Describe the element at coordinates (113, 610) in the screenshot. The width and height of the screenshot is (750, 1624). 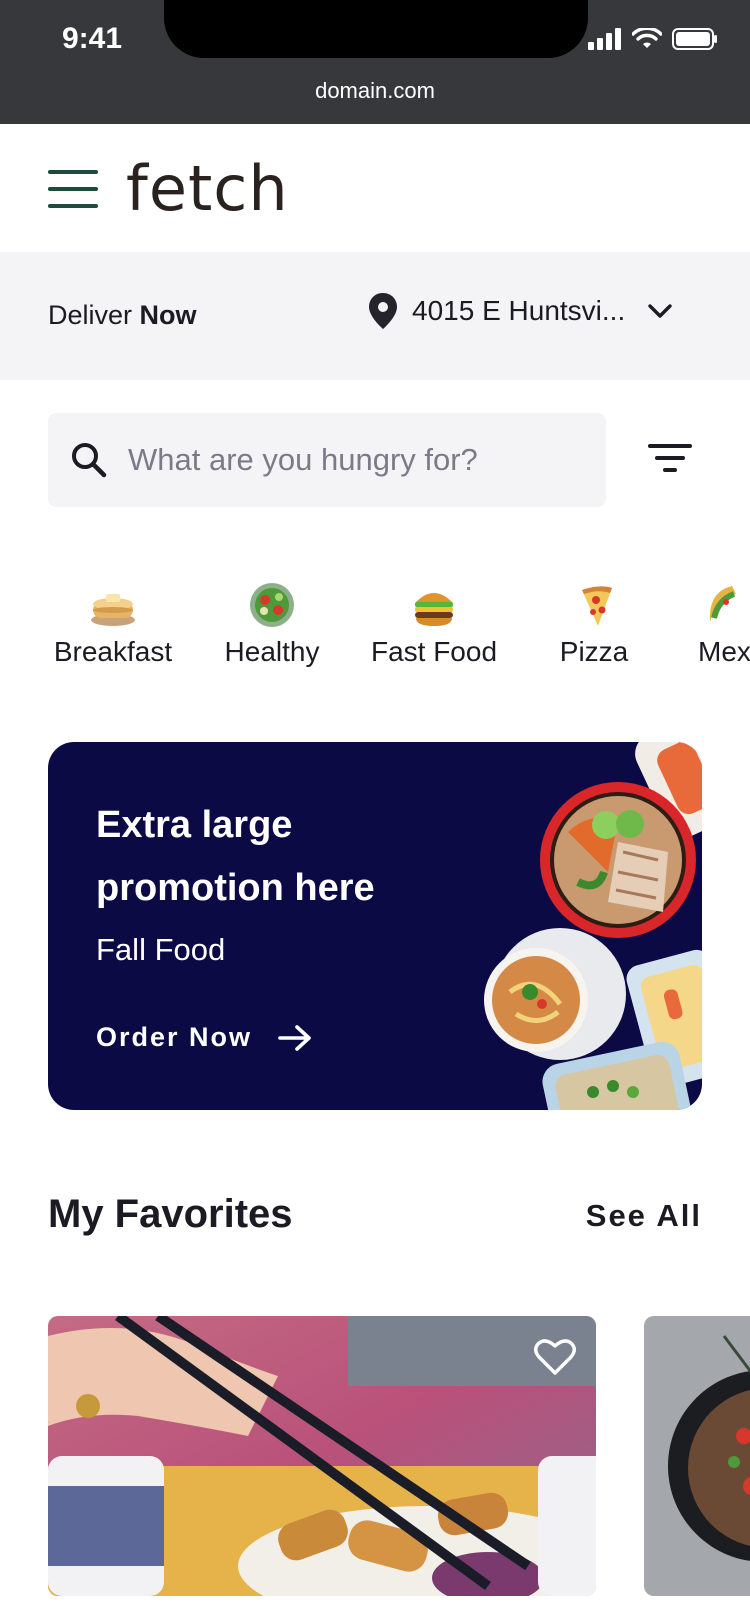
I see `pancakes-icon` at that location.